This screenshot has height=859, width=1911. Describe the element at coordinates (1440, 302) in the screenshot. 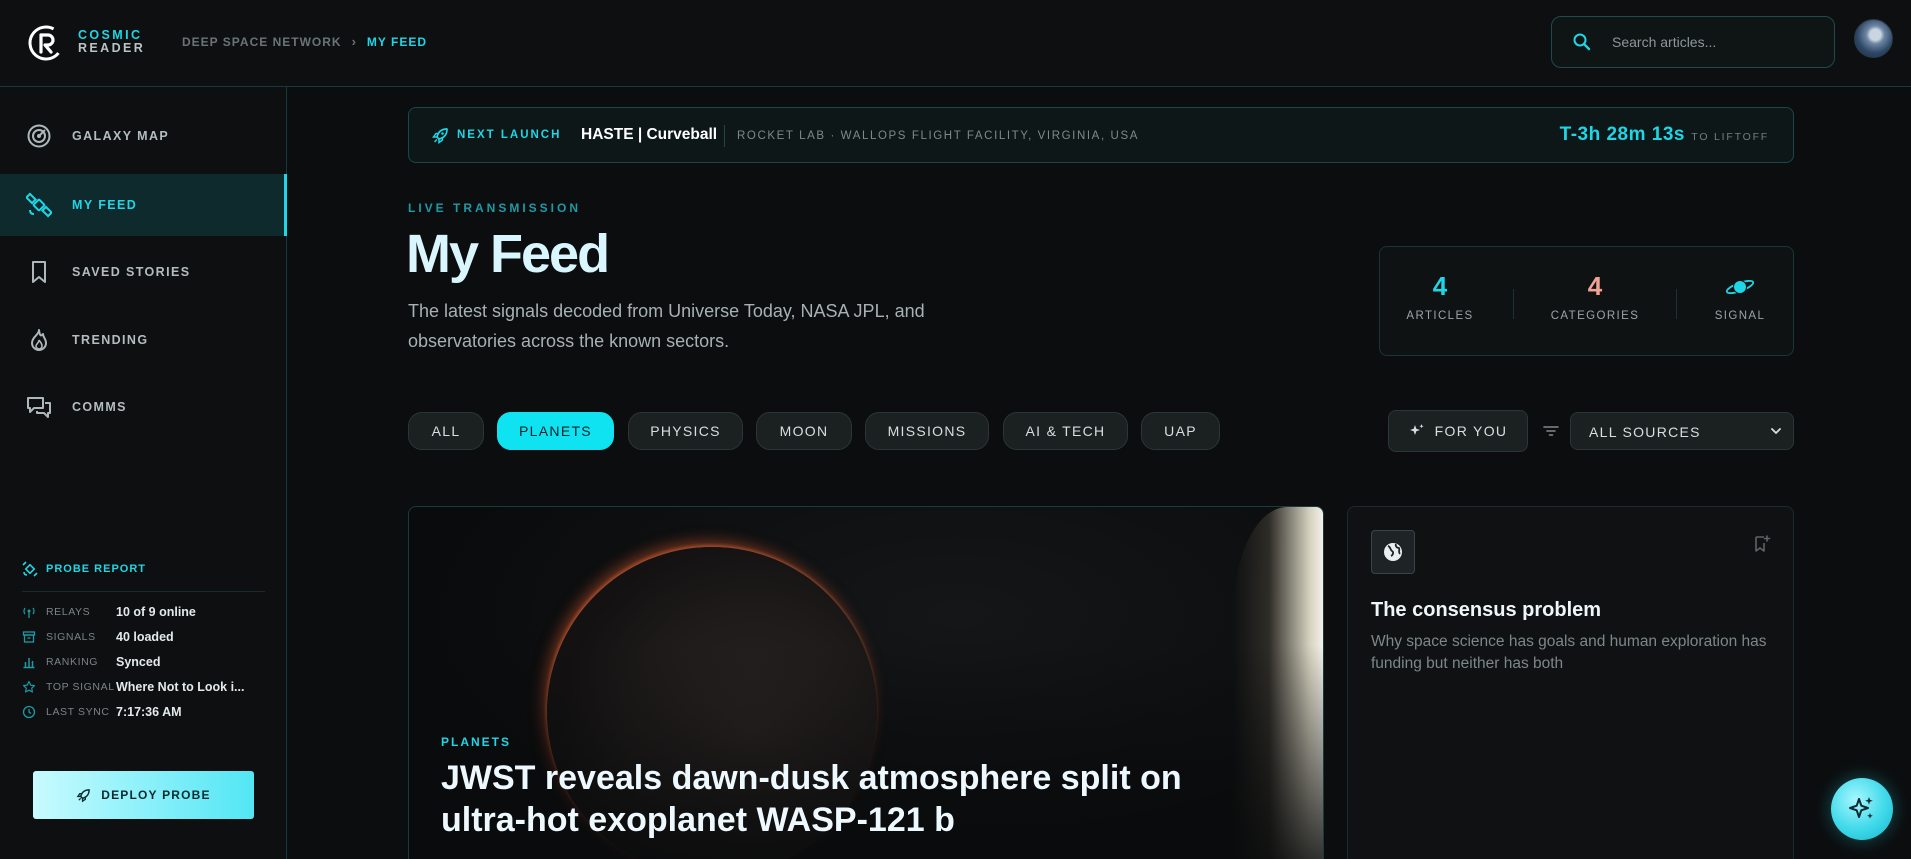

I see `stat-articles: 4 ARTICLES` at that location.